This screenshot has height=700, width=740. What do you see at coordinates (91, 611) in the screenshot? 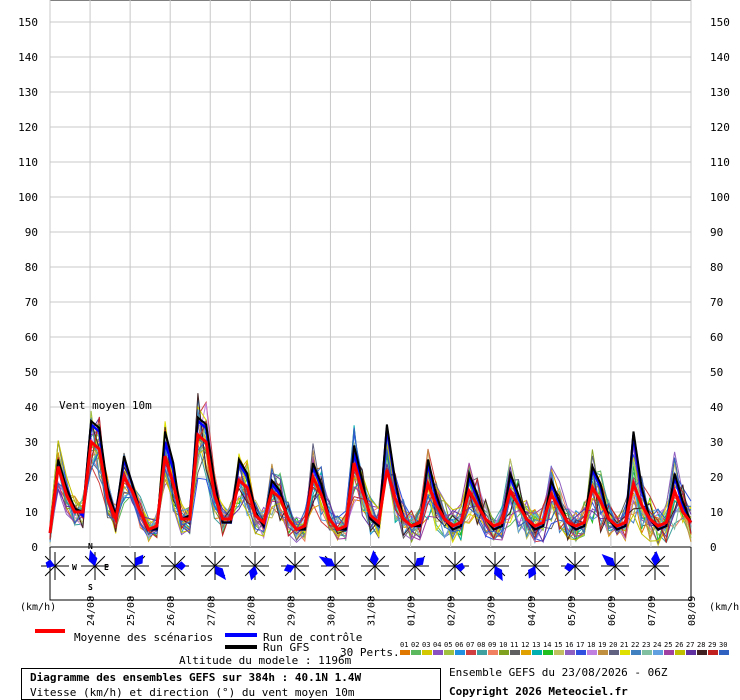
I see `x-date-label: 24/08` at bounding box center [91, 611].